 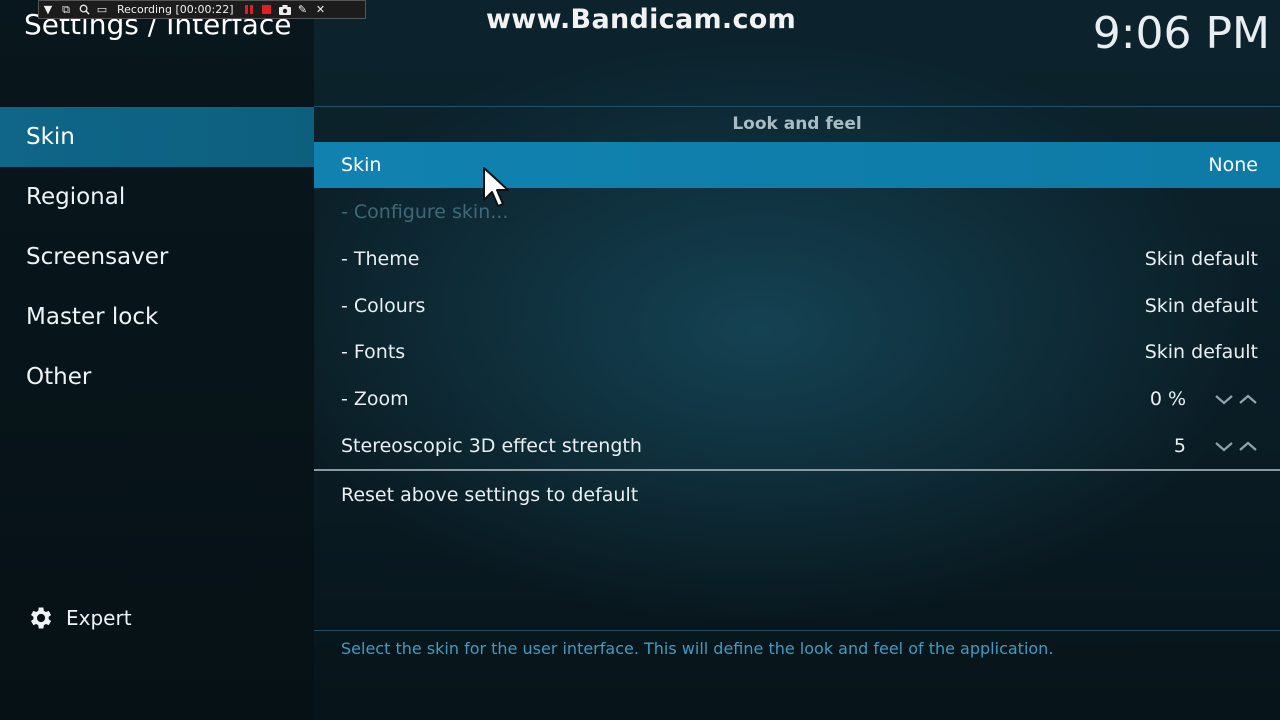 I want to click on setting-zoom: - Zoom 0 %, so click(x=797, y=399).